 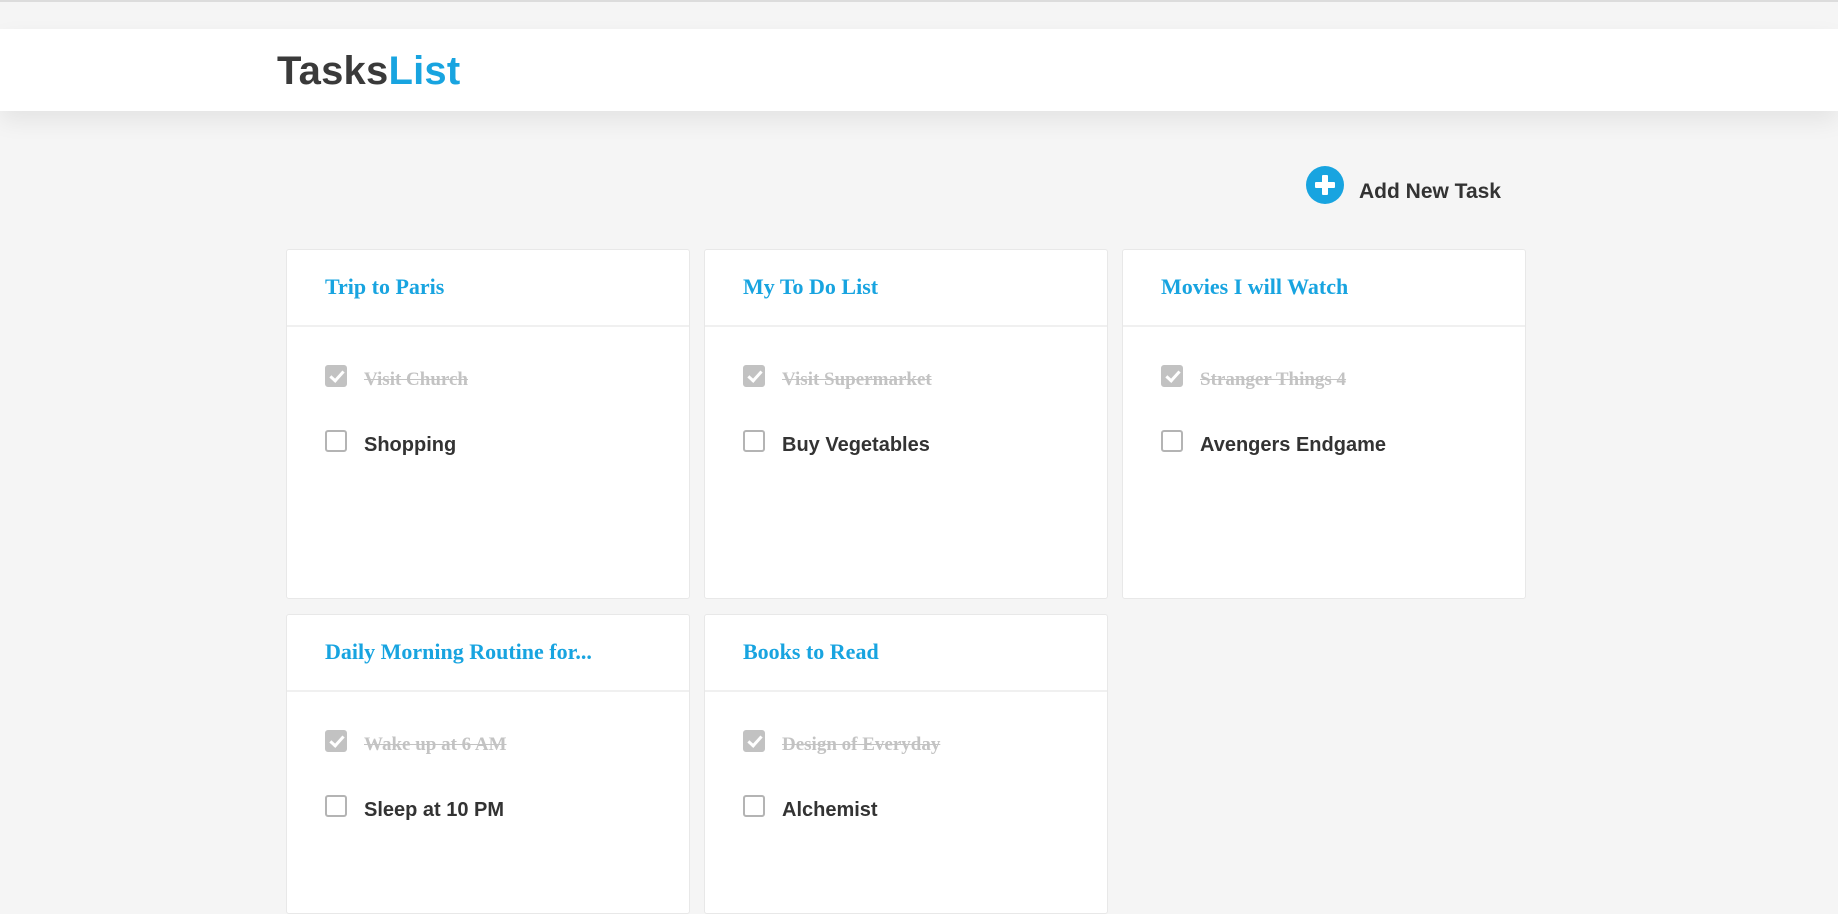 I want to click on logo-text-list: List, so click(x=424, y=71).